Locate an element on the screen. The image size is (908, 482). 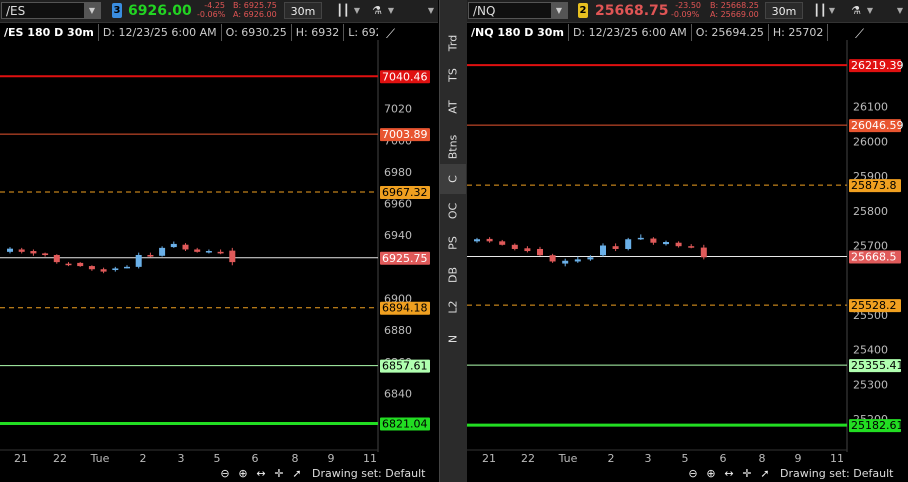
sidebar-tab-label: DB is located at coordinates (453, 275).